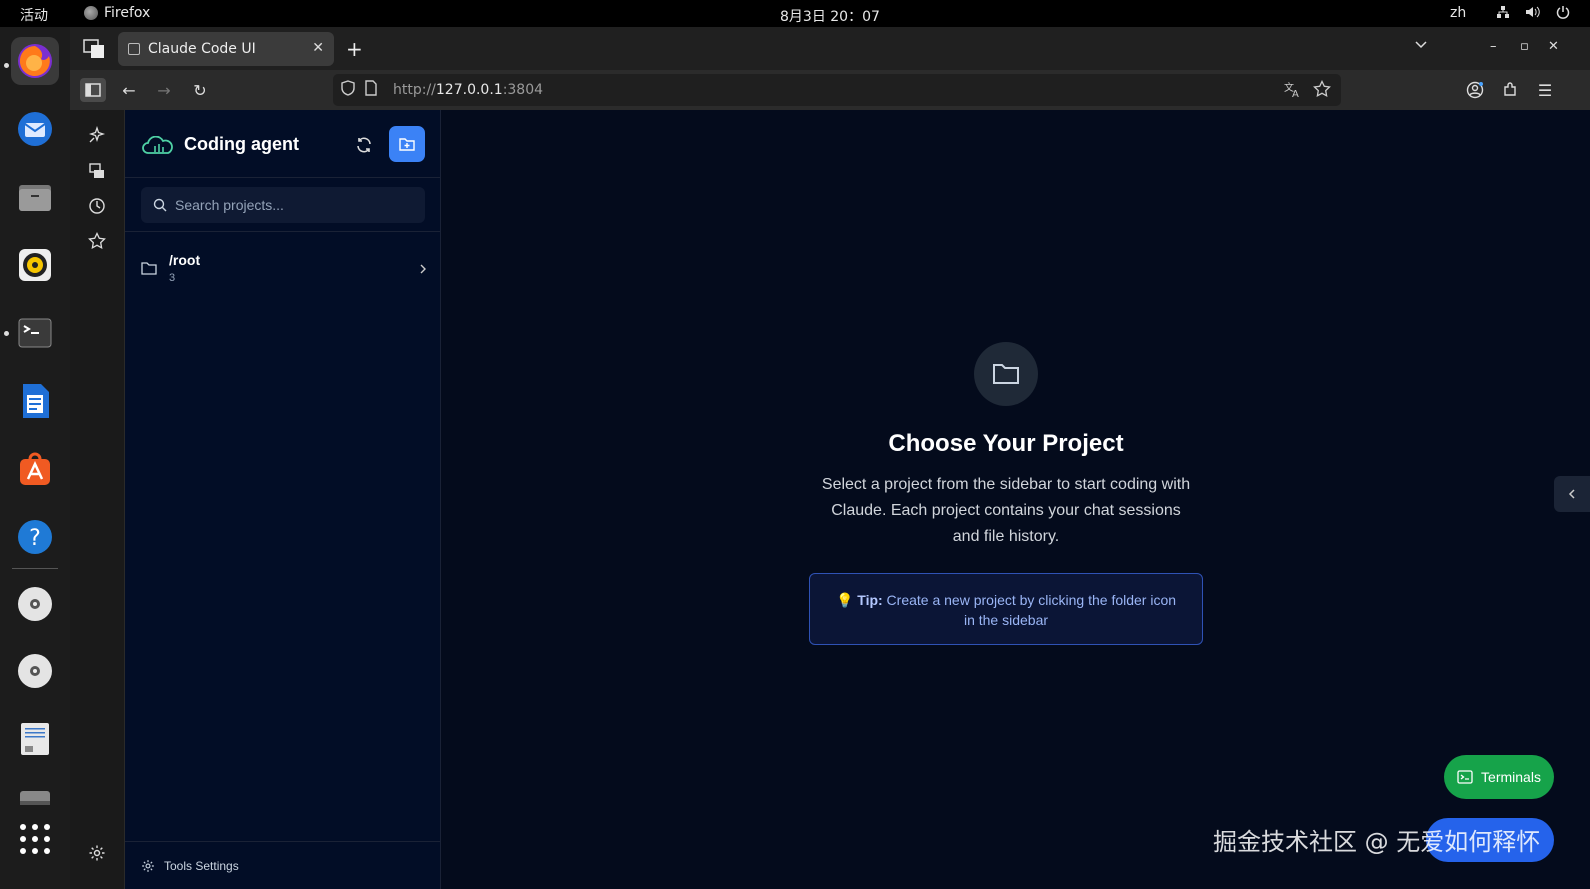  I want to click on dock-separator, so click(35, 568).